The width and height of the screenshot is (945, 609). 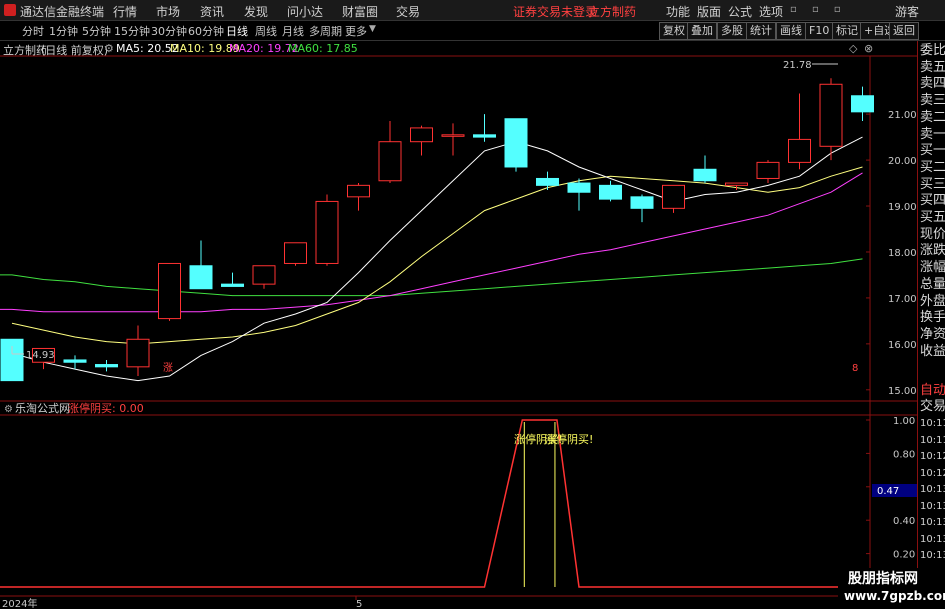 I want to click on ma60-line, so click(x=431, y=277).